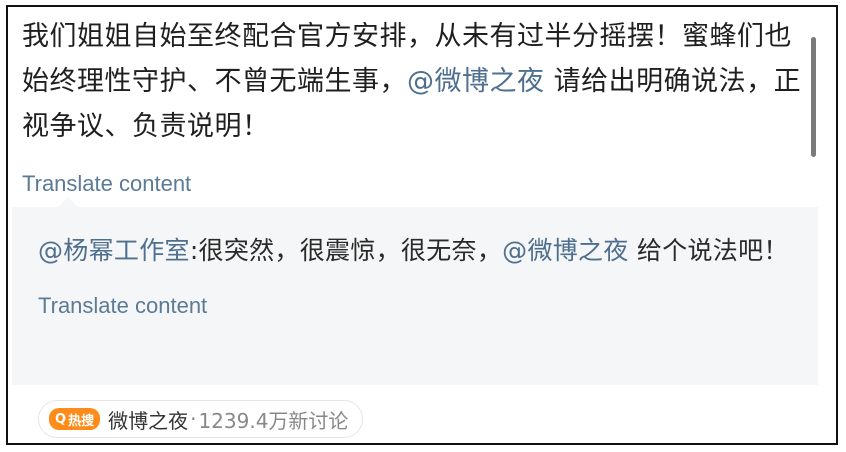 The height and width of the screenshot is (452, 846). I want to click on post-mention-link: @微博之夜, so click(476, 81).